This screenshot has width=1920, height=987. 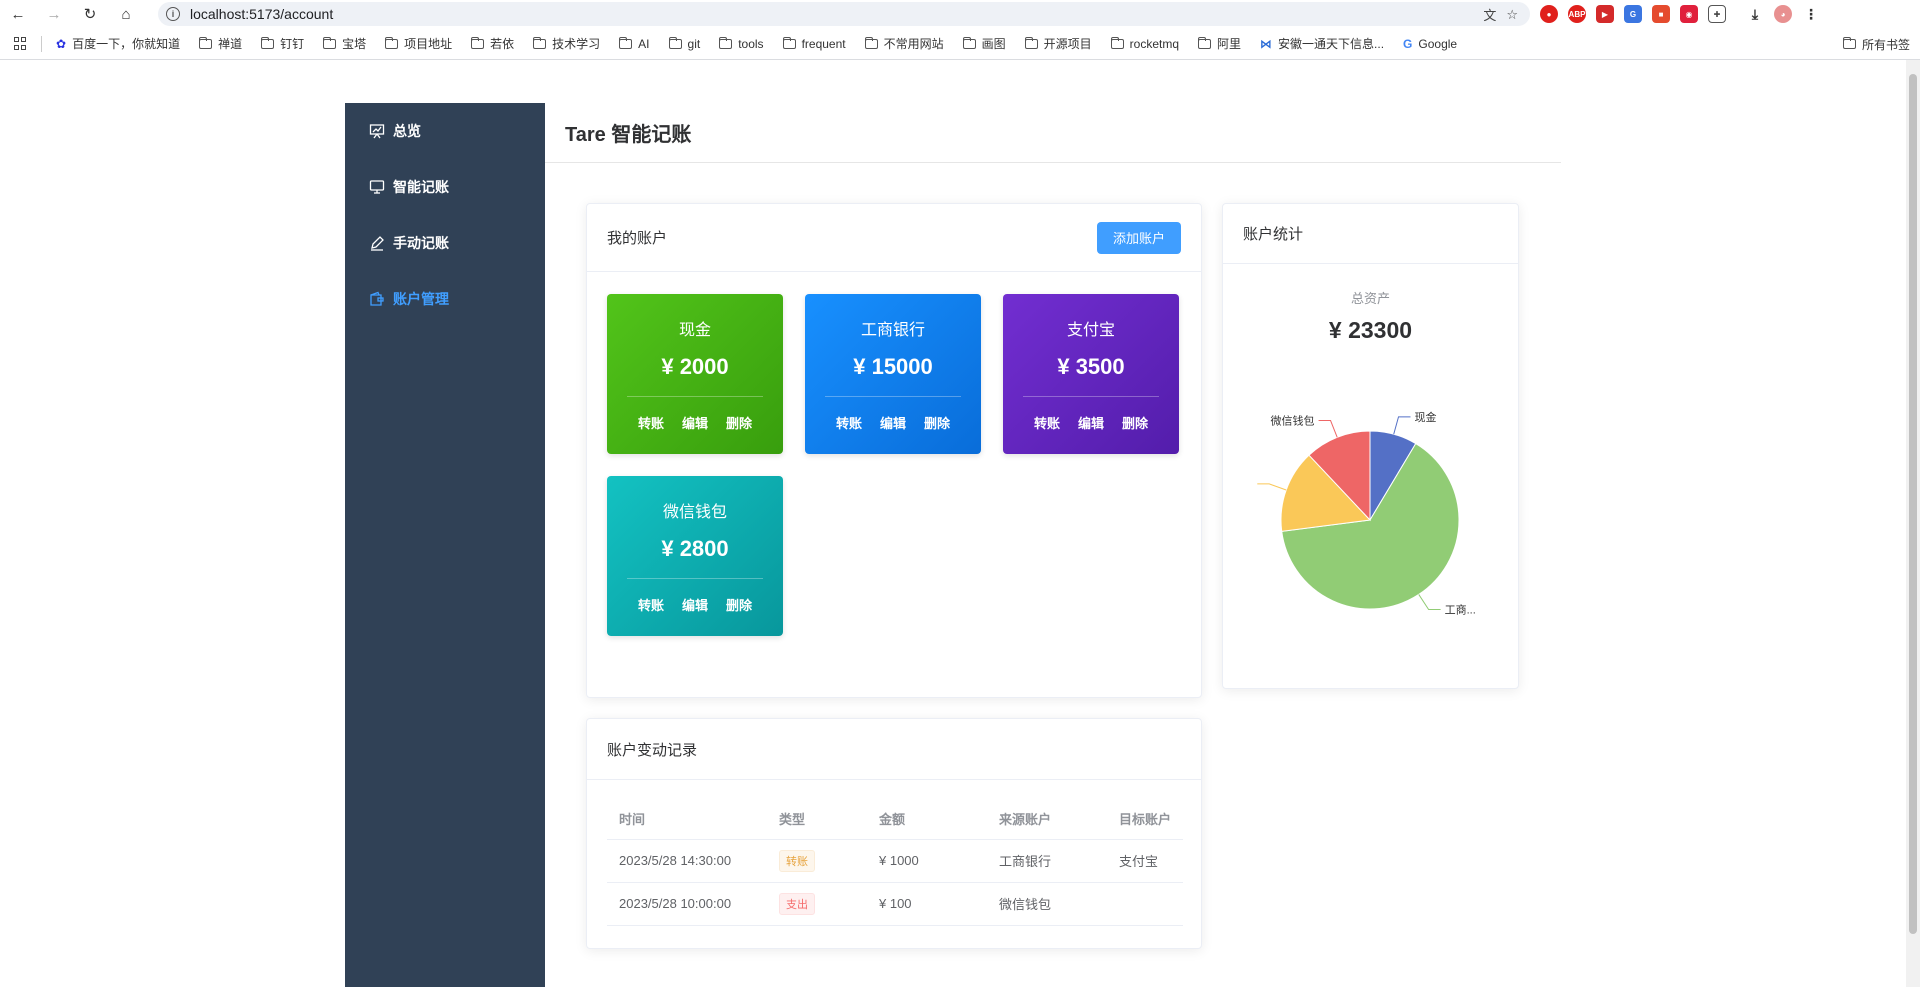 I want to click on arrow-left-icon: ←, so click(x=18, y=14).